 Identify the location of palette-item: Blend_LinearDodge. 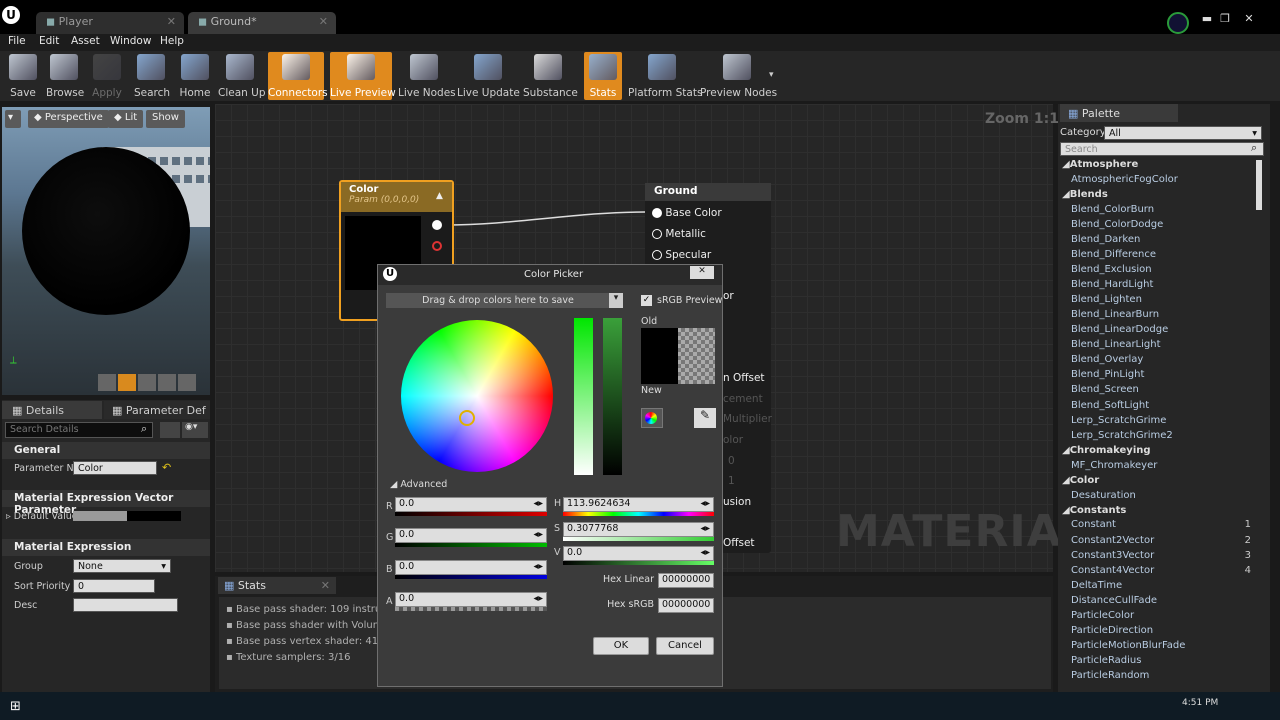
(1161, 329).